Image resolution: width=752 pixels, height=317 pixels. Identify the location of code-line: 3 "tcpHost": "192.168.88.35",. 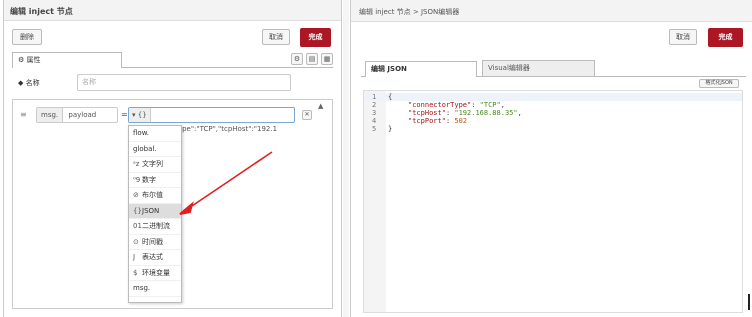
(553, 113).